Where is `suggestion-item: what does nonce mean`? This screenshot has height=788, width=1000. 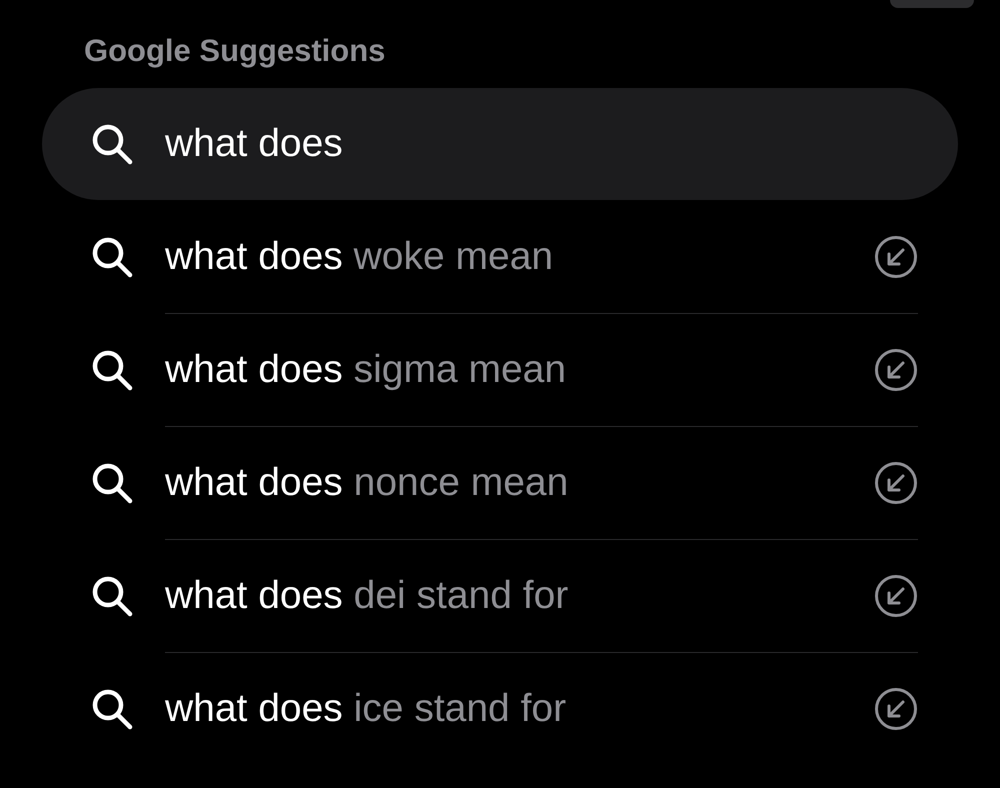 suggestion-item: what does nonce mean is located at coordinates (366, 483).